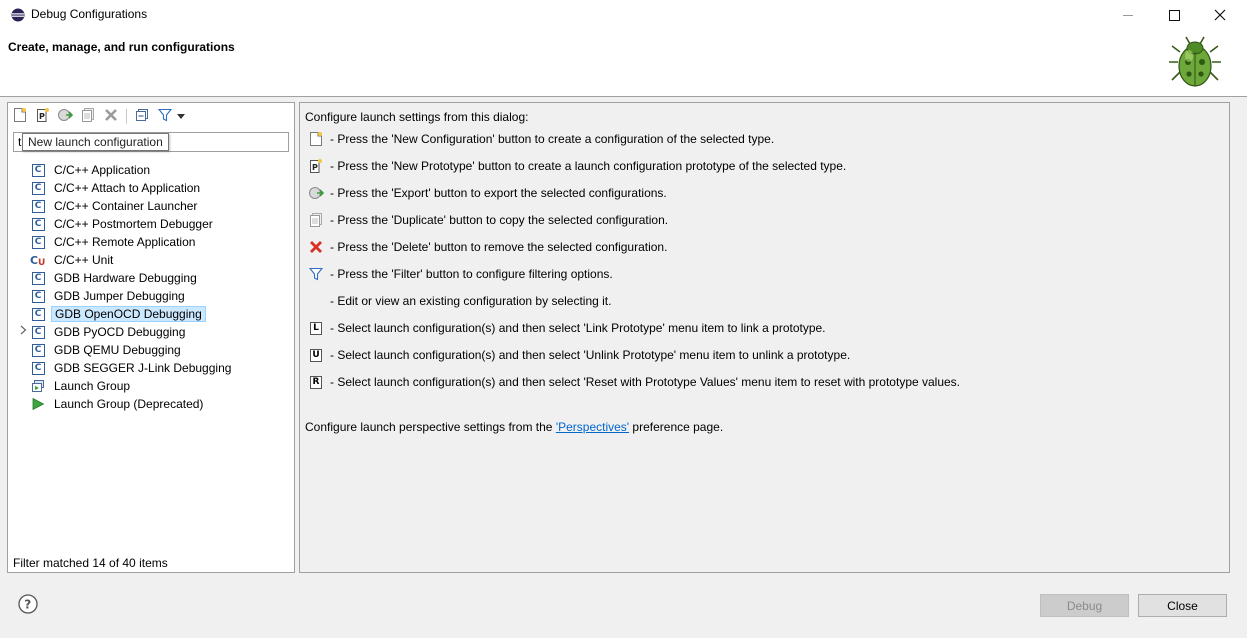 The width and height of the screenshot is (1247, 638). Describe the element at coordinates (115, 206) in the screenshot. I see `tree-item-cpp-container-launcher: C C/C++ Container Launcher` at that location.